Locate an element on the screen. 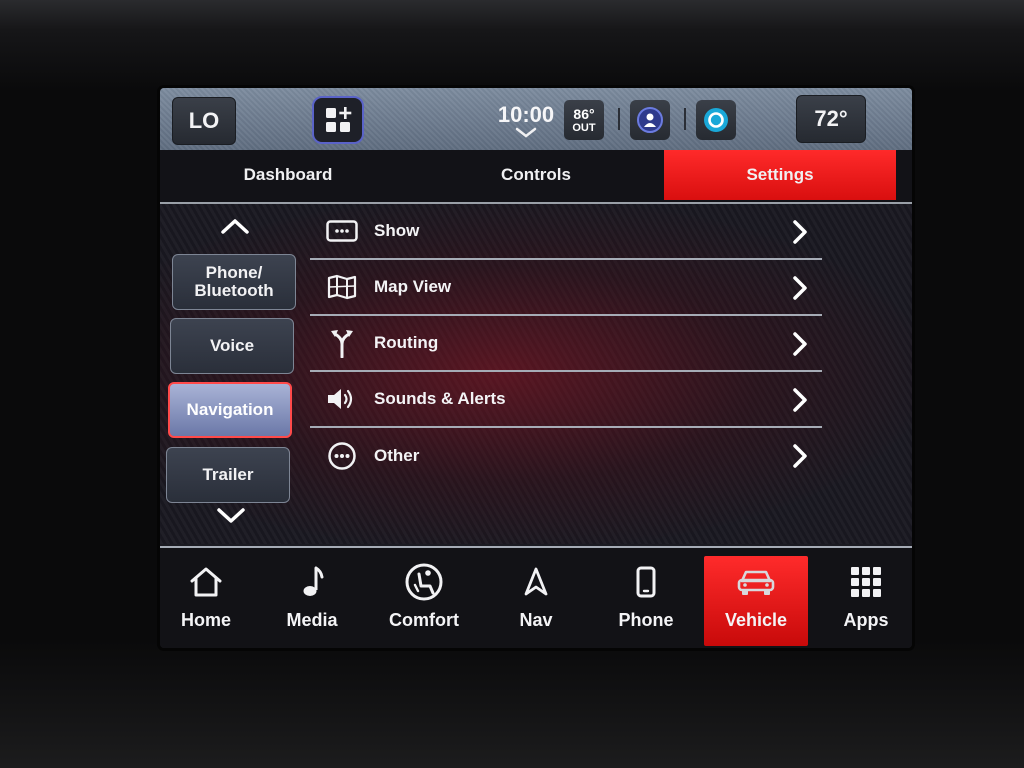 The height and width of the screenshot is (768, 1024). list-item-label: Show is located at coordinates (397, 230).